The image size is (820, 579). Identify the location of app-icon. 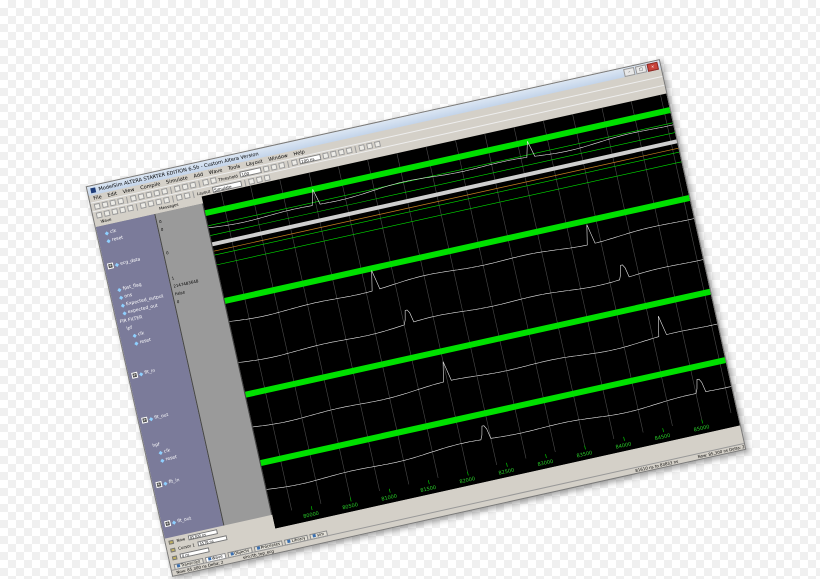
(93, 190).